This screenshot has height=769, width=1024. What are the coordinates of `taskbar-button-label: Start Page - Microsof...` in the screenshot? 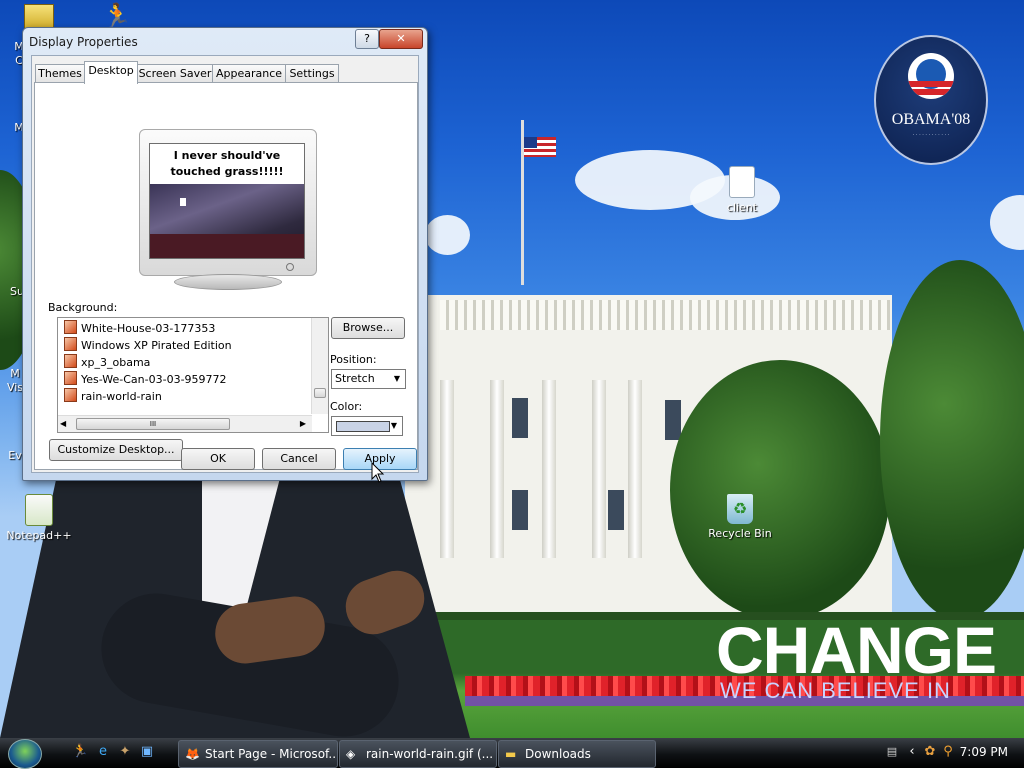 It's located at (271, 754).